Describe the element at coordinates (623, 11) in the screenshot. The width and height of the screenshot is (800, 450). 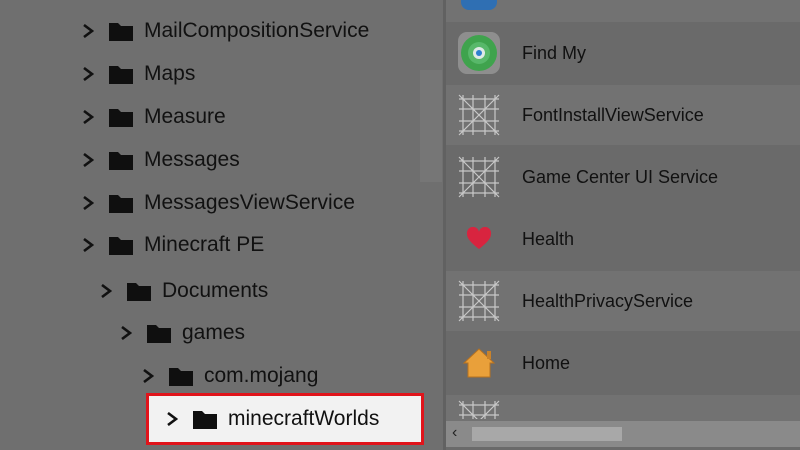
I see `app-row-partial-top` at that location.